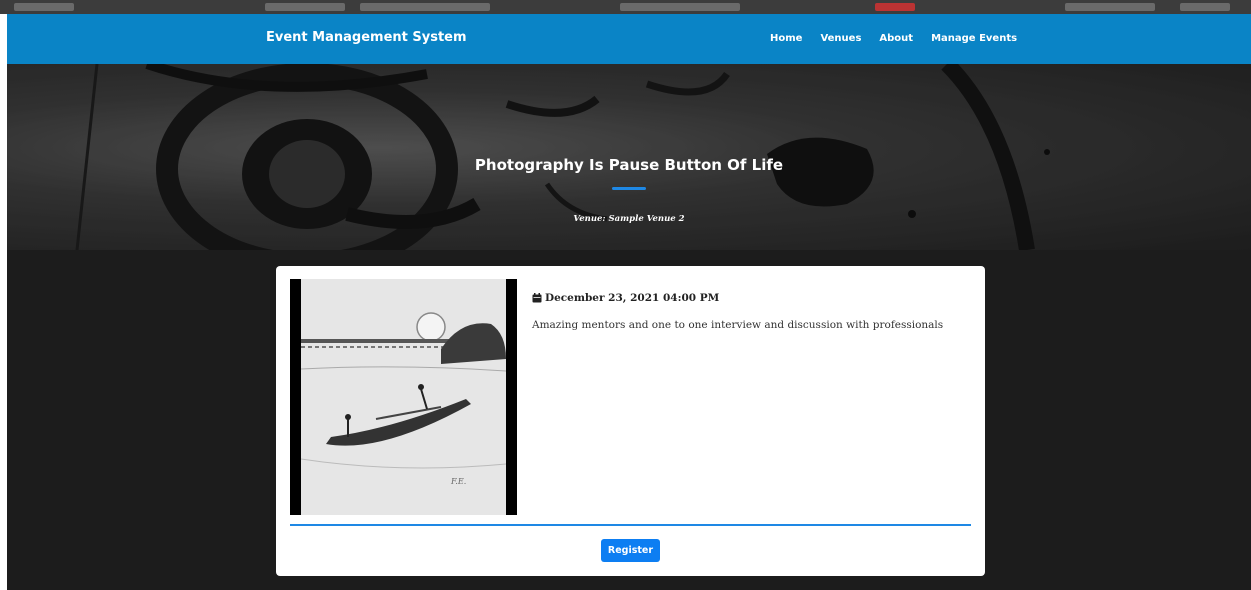 The image size is (1251, 590). Describe the element at coordinates (366, 37) in the screenshot. I see `brand-title: Event Management System` at that location.